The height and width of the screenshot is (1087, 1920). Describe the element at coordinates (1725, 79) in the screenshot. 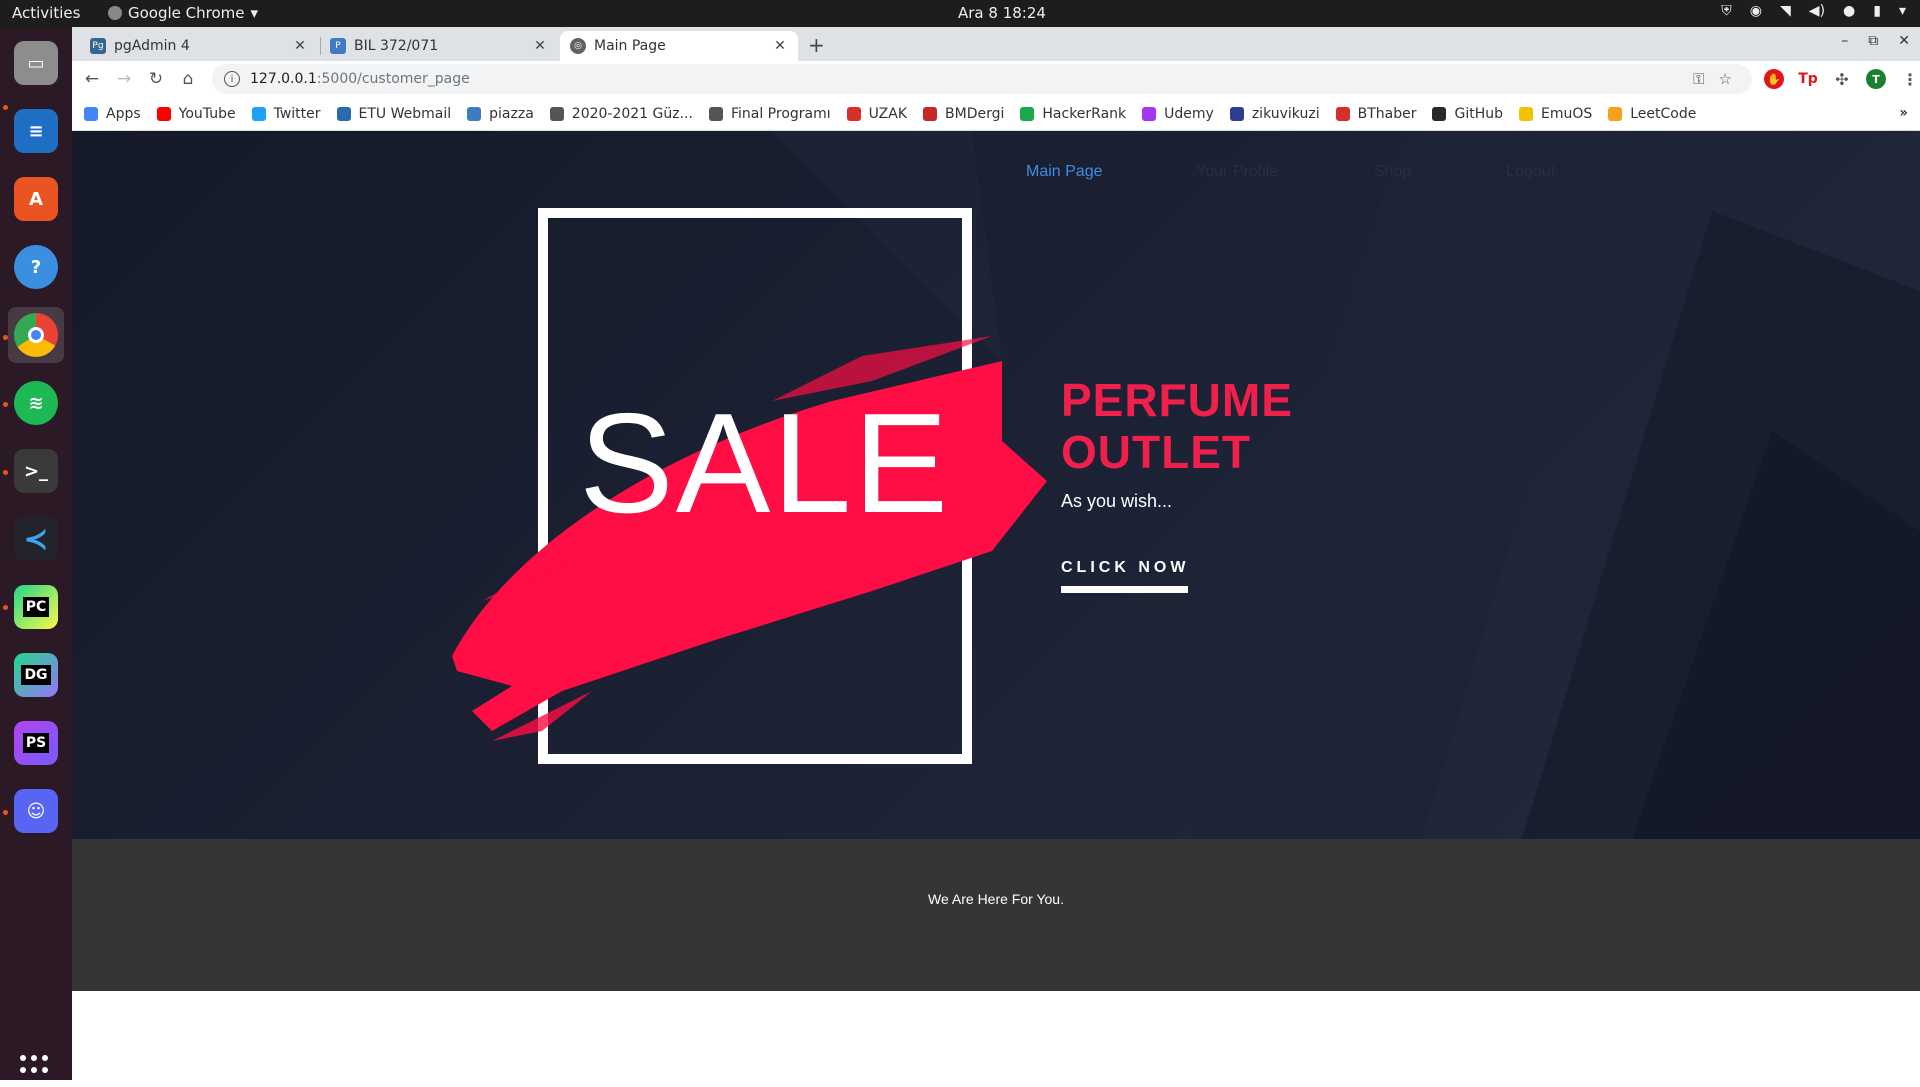

I see `star-icon: ☆` at that location.